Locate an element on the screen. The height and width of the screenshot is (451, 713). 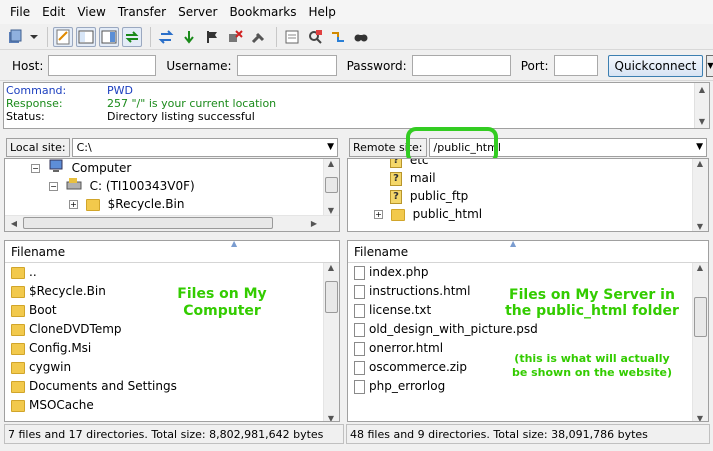
port-input is located at coordinates (575, 65).